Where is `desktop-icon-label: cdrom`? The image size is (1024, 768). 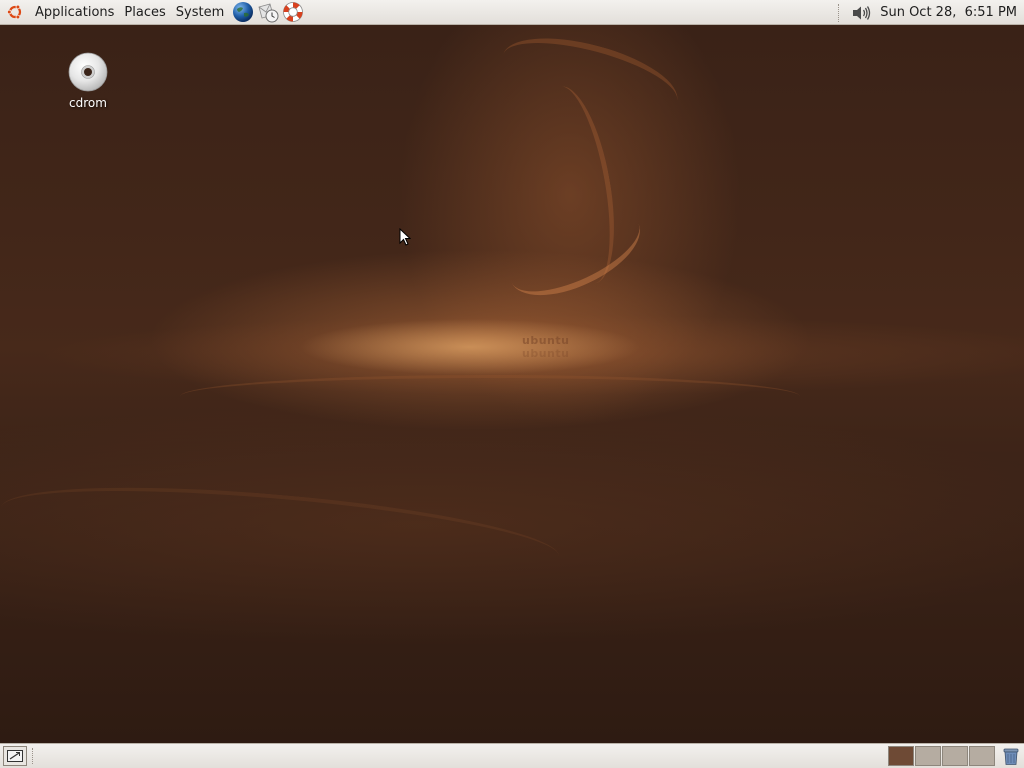 desktop-icon-label: cdrom is located at coordinates (88, 103).